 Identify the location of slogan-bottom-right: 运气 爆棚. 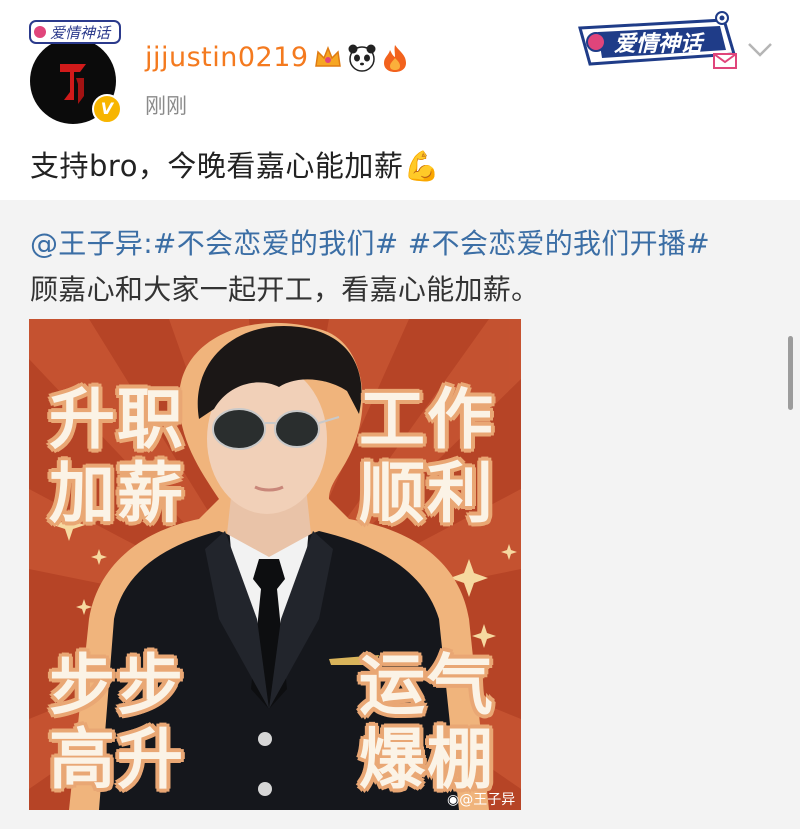
(427, 723).